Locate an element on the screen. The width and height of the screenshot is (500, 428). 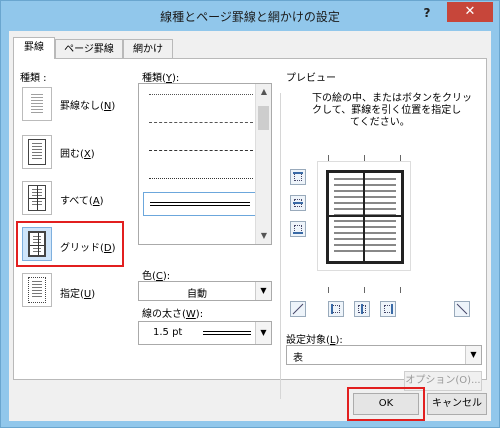
apply-to-label: 設定対象(L): is located at coordinates (314, 340).